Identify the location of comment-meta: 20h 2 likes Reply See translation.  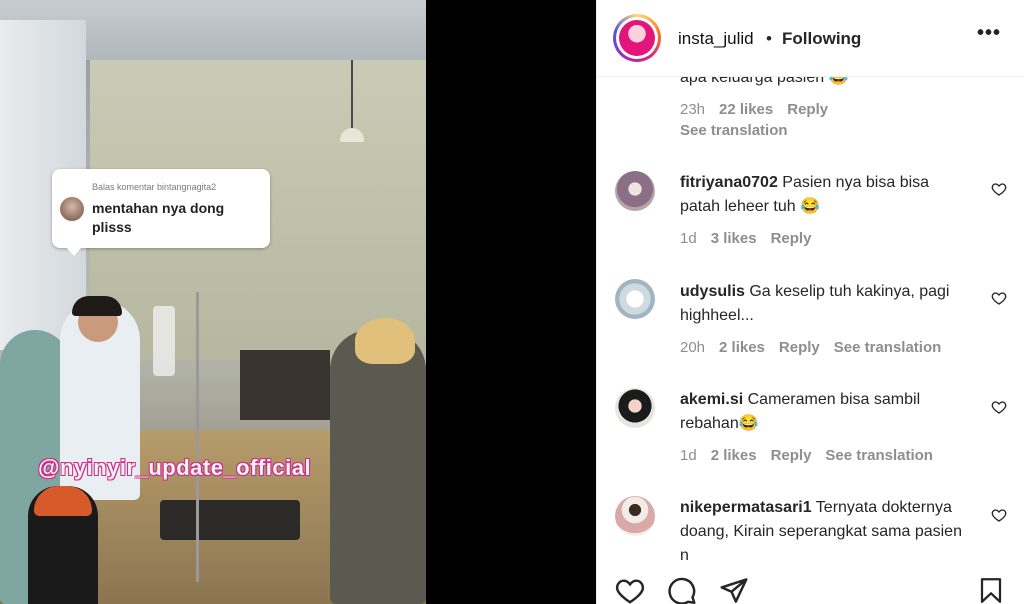
(817, 347).